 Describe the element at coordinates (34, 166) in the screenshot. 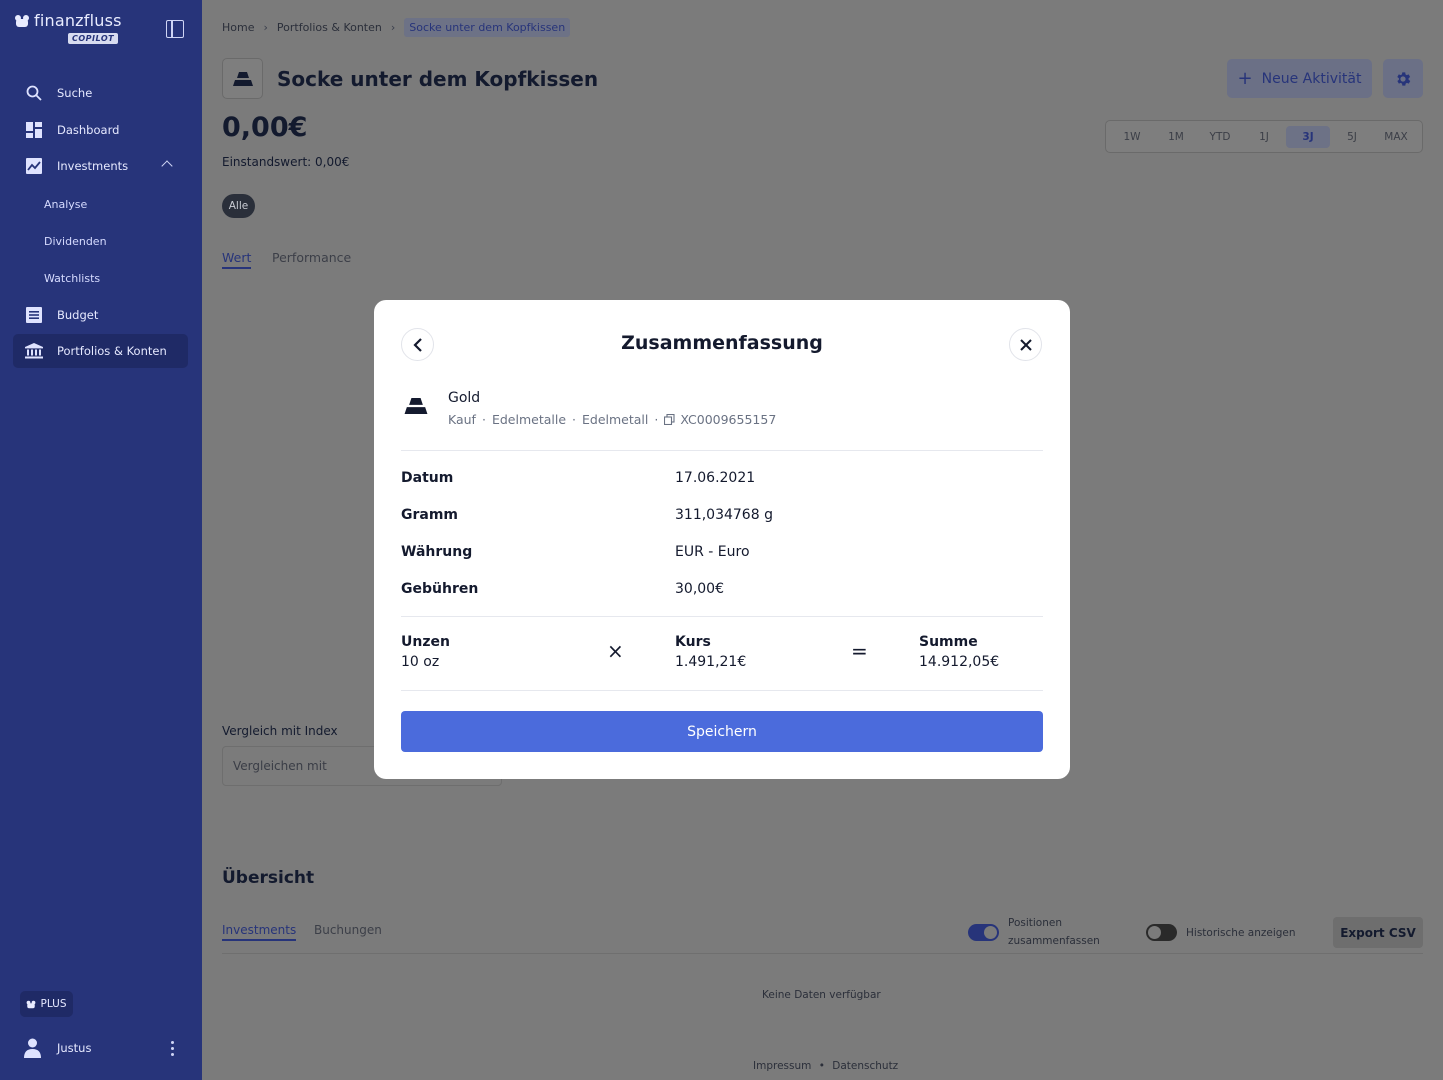

I see `chart-line-icon` at that location.